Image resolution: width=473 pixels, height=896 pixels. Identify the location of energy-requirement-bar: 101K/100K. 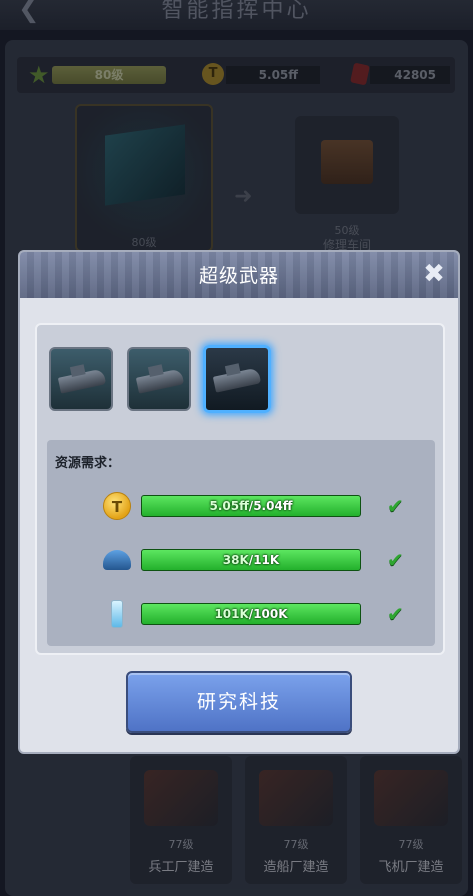
(251, 614).